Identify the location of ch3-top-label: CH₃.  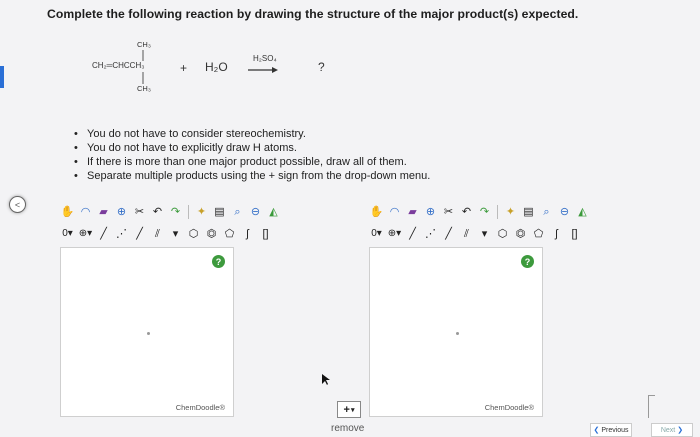
(144, 44).